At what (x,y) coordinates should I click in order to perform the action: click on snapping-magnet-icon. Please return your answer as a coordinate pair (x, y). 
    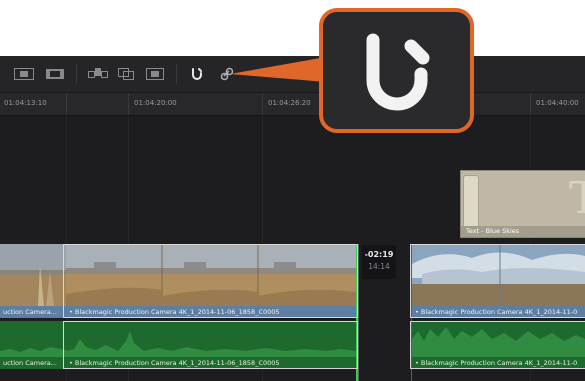
    Looking at the image, I should click on (398, 72).